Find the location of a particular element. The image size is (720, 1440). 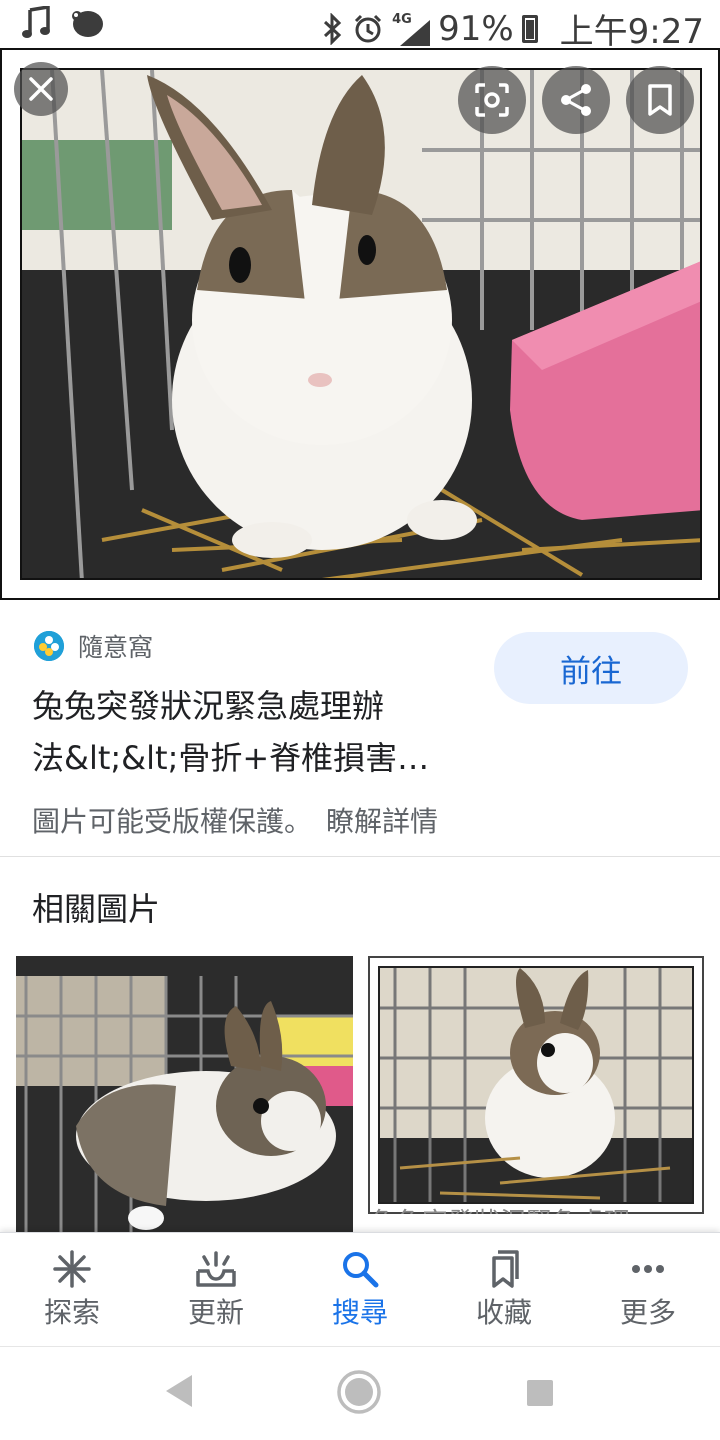

nav-label-discover: 探索 is located at coordinates (71, 1312).